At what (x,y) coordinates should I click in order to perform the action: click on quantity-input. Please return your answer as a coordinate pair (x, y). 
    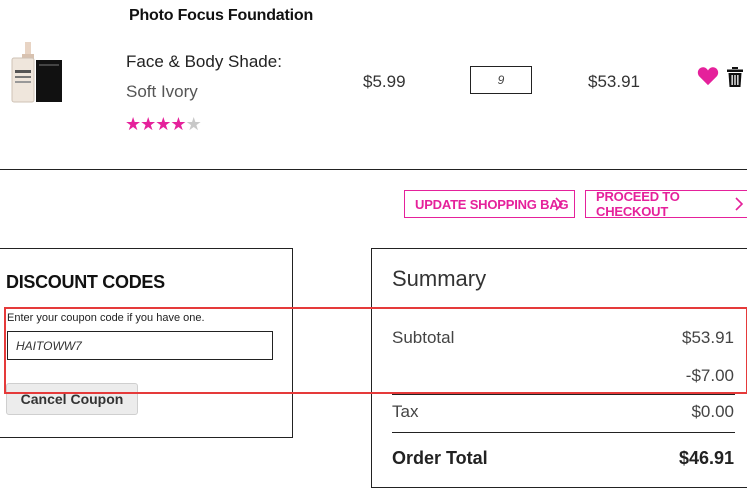
    Looking at the image, I should click on (501, 80).